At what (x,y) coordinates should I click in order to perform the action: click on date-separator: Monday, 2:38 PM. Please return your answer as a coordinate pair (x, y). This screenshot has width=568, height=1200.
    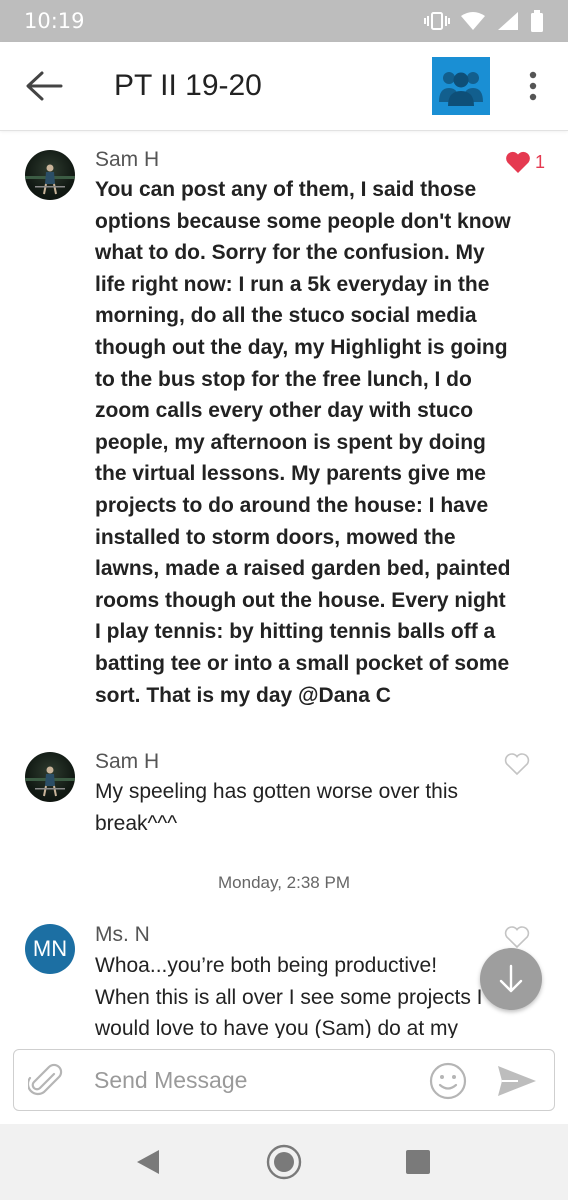
    Looking at the image, I should click on (284, 882).